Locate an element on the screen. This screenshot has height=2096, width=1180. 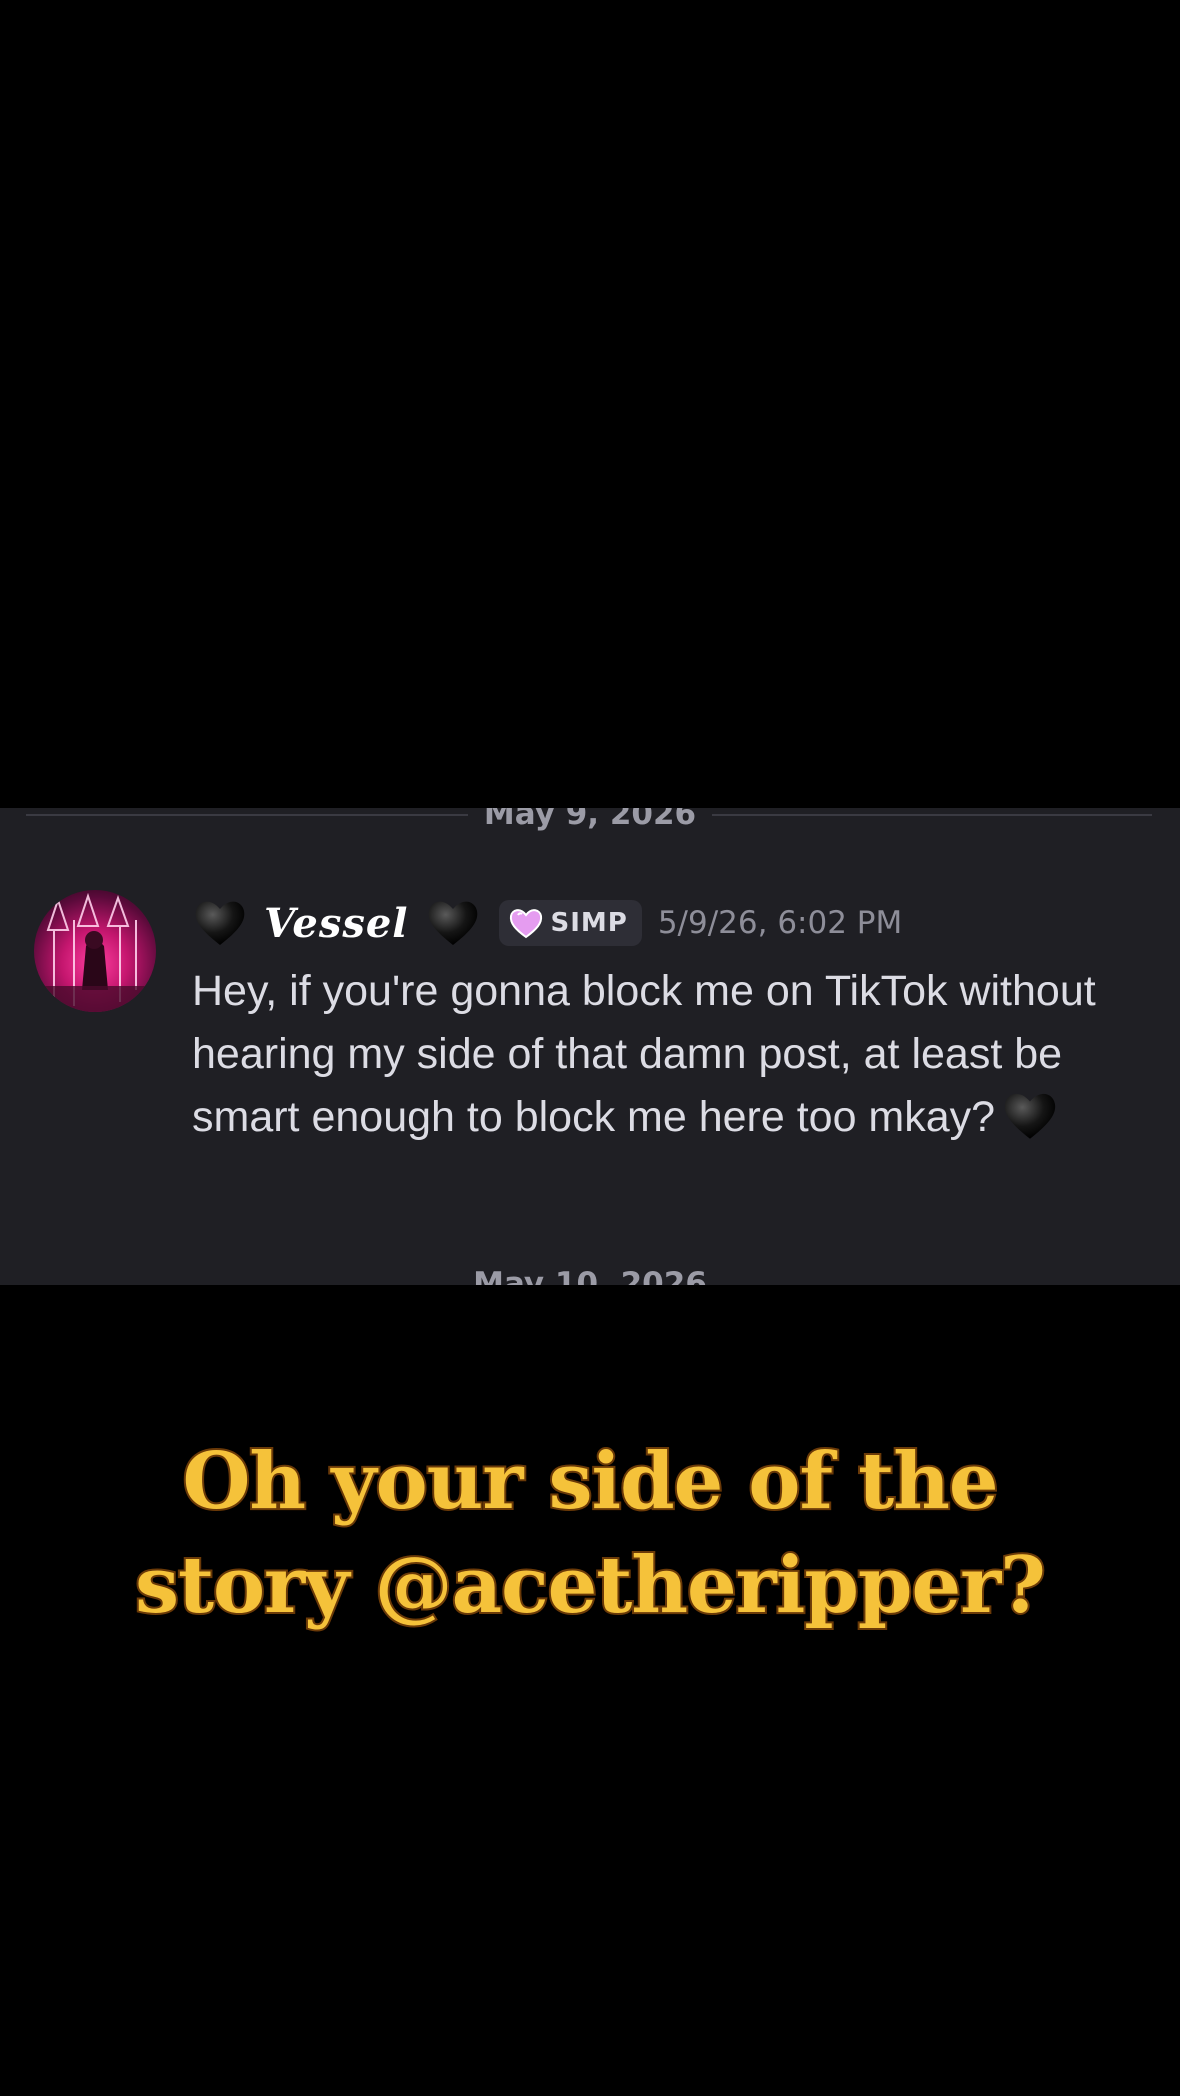
avatar-image is located at coordinates (95, 952).